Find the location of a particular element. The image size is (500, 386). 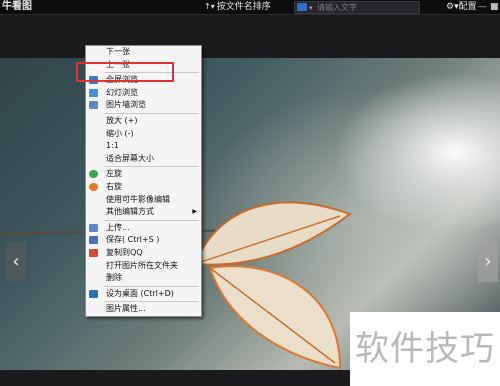

menu-item: 图片墙浏览 is located at coordinates (143, 105).